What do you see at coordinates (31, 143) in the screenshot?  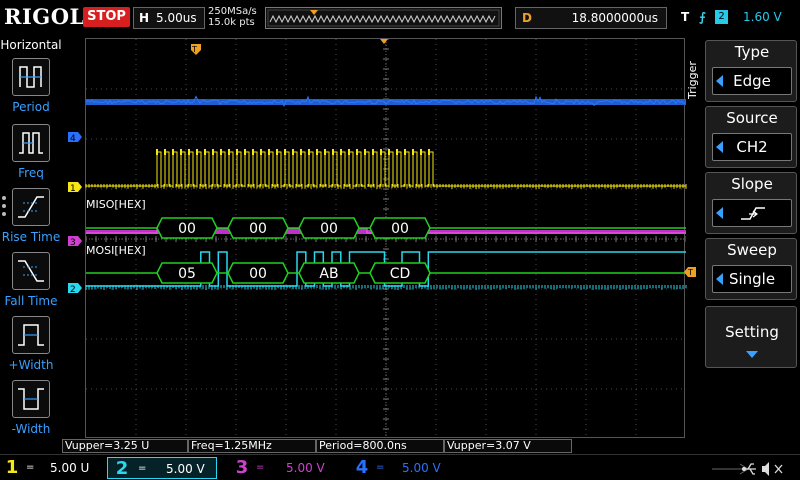 I see `freq-icon` at bounding box center [31, 143].